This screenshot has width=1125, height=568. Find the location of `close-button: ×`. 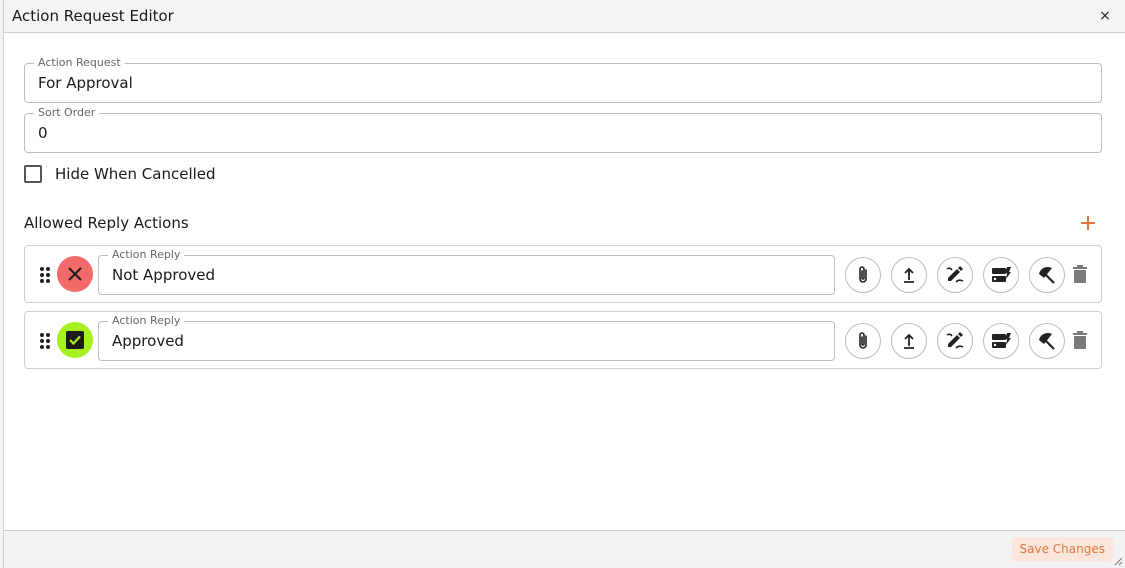

close-button: × is located at coordinates (1105, 16).